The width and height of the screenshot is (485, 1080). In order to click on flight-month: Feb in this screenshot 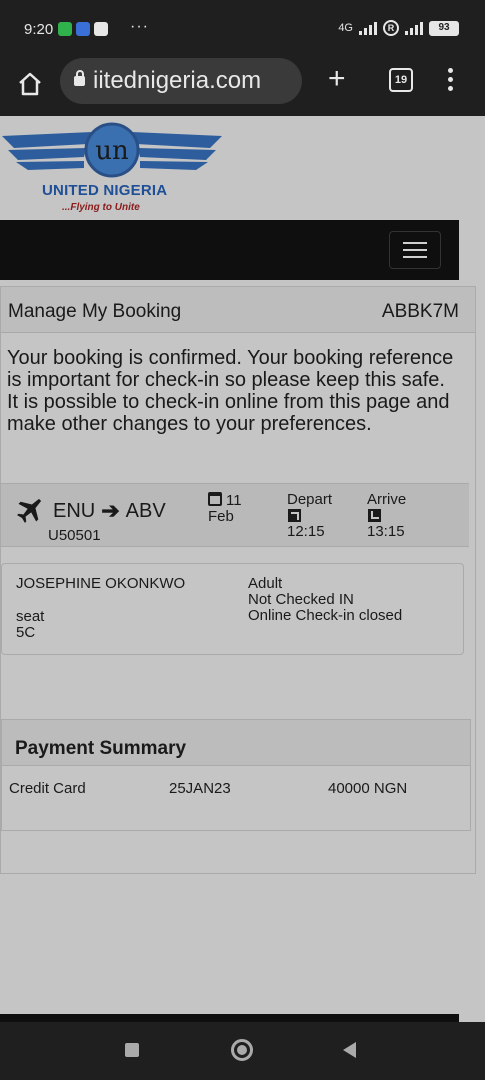, I will do `click(221, 516)`.